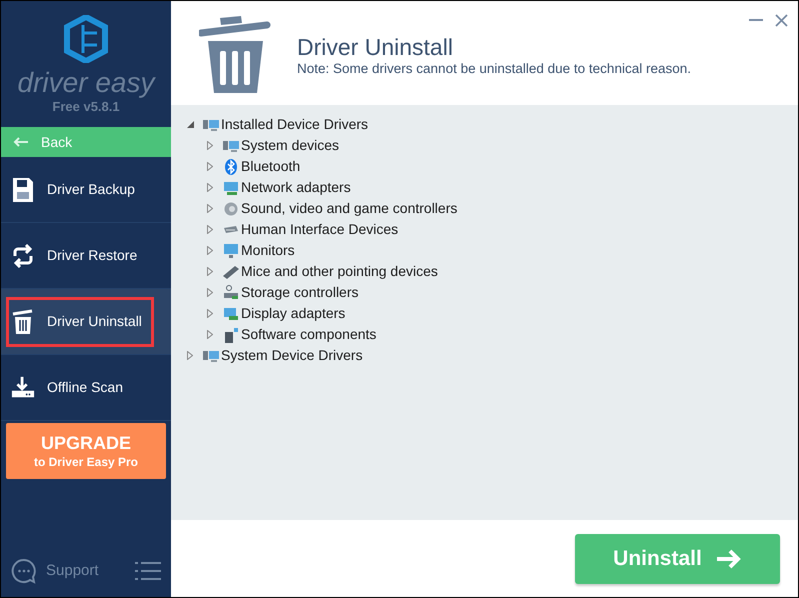 Image resolution: width=799 pixels, height=598 pixels. I want to click on tree-item: Sound, video and game controllers, so click(349, 208).